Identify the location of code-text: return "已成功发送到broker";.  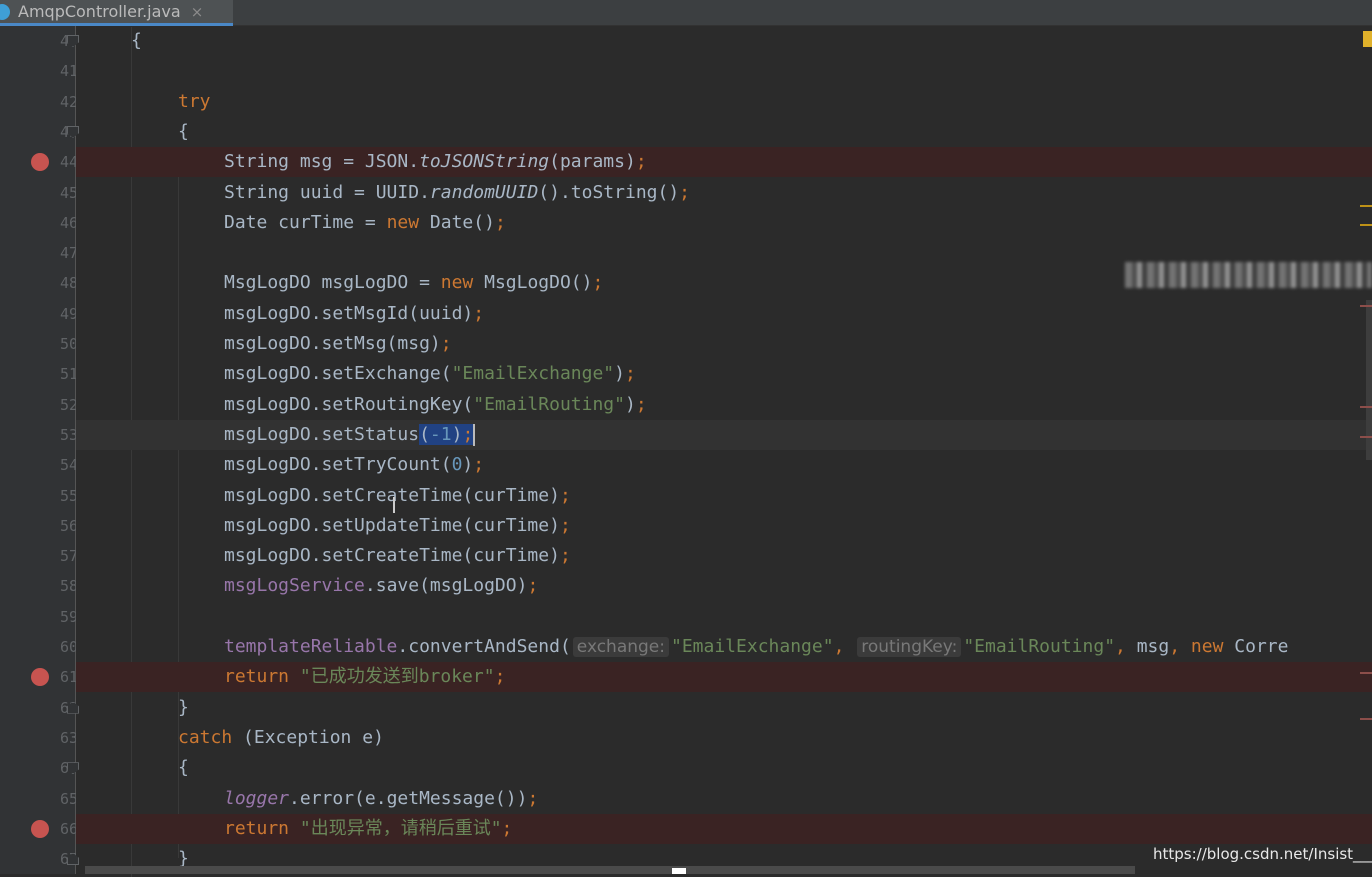
(364, 677).